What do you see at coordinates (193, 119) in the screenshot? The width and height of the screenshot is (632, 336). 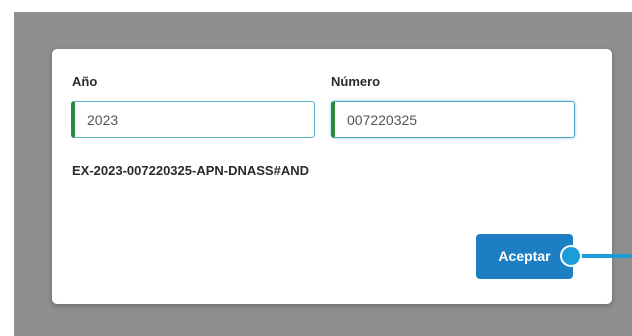 I see `year-input` at bounding box center [193, 119].